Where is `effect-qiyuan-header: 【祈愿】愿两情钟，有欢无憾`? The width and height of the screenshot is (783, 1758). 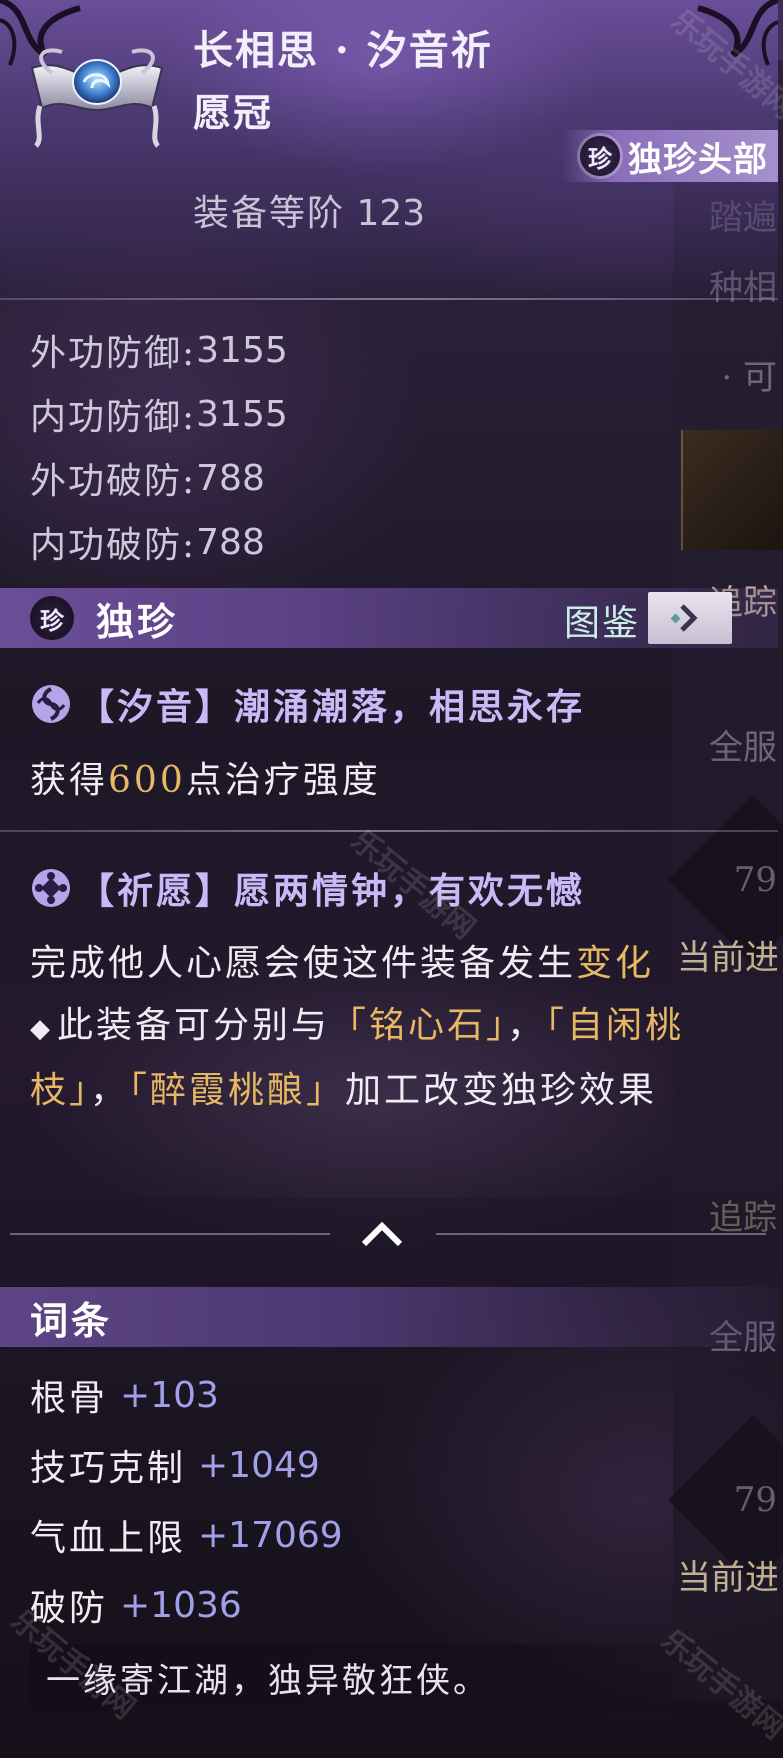 effect-qiyuan-header: 【祈愿】愿两情钟，有欢无憾 is located at coordinates (307, 888).